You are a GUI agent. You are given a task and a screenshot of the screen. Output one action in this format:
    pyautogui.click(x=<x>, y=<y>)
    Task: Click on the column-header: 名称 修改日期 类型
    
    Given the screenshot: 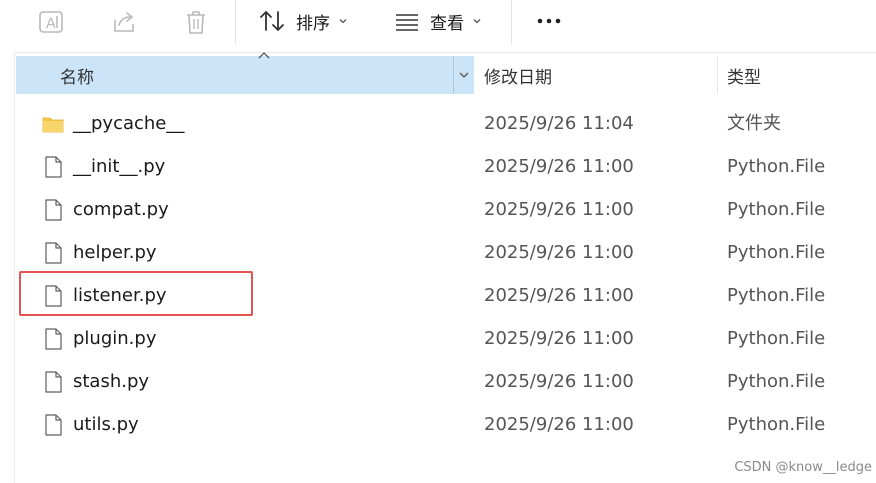 What is the action you would take?
    pyautogui.click(x=446, y=73)
    